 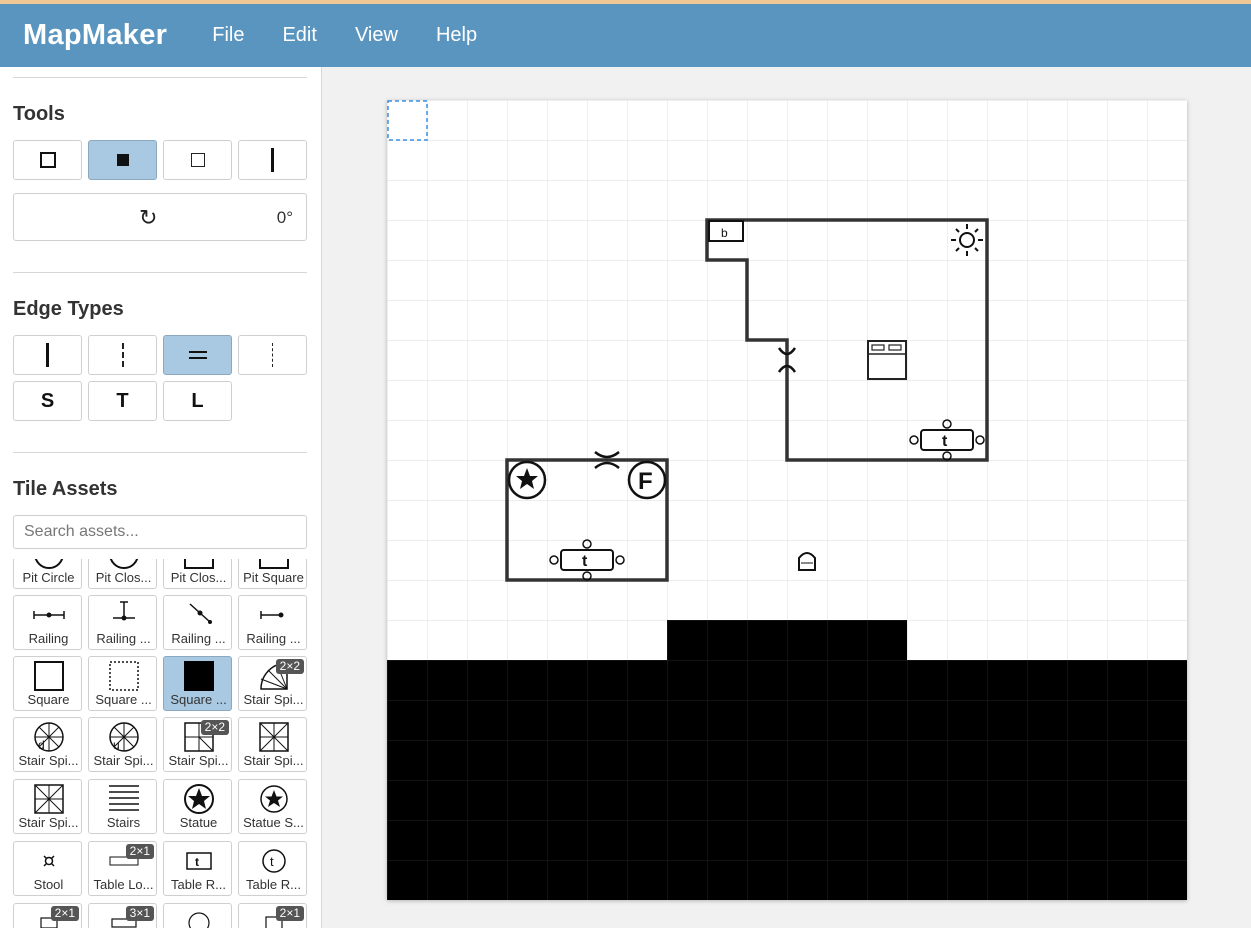 What do you see at coordinates (48, 737) in the screenshot?
I see `stair-spiral-down-icon: d` at bounding box center [48, 737].